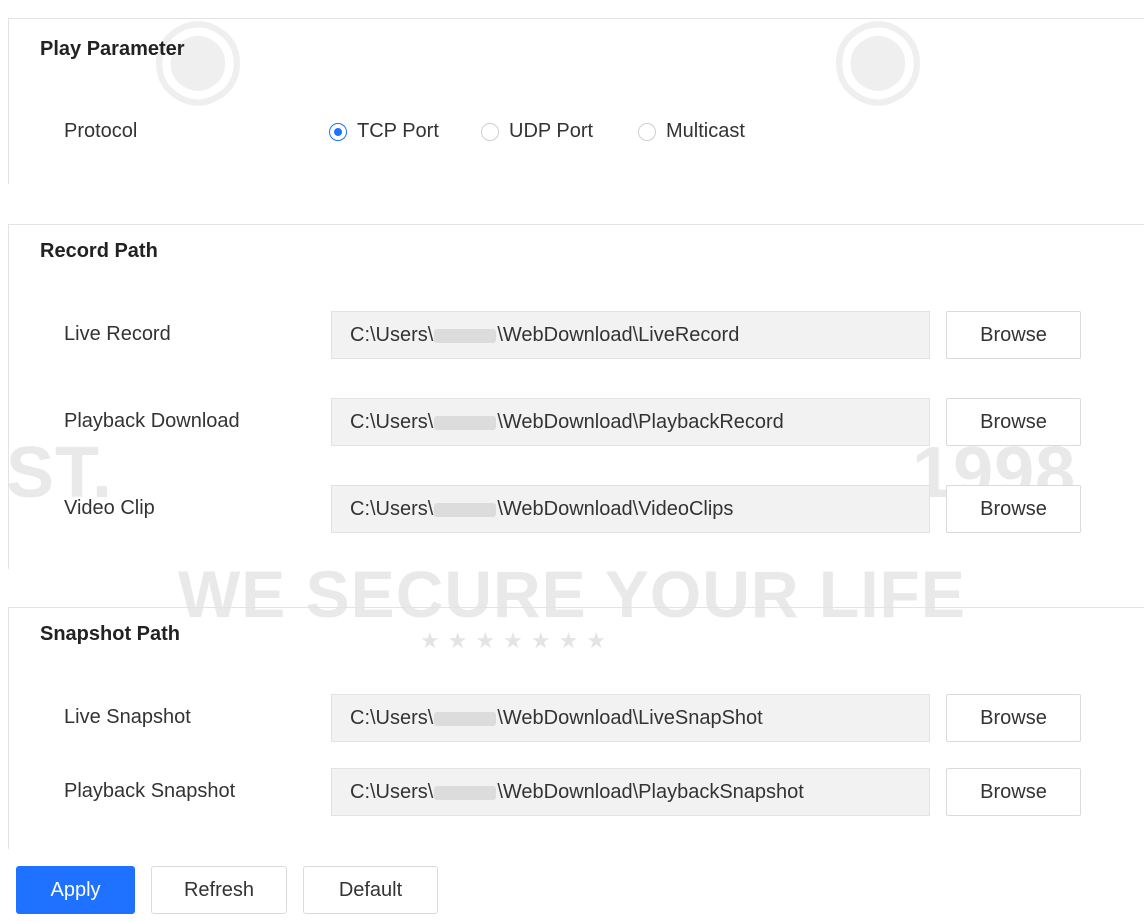  Describe the element at coordinates (618, 335) in the screenshot. I see `path-suffix: \WebDownload\LiveRecord` at that location.